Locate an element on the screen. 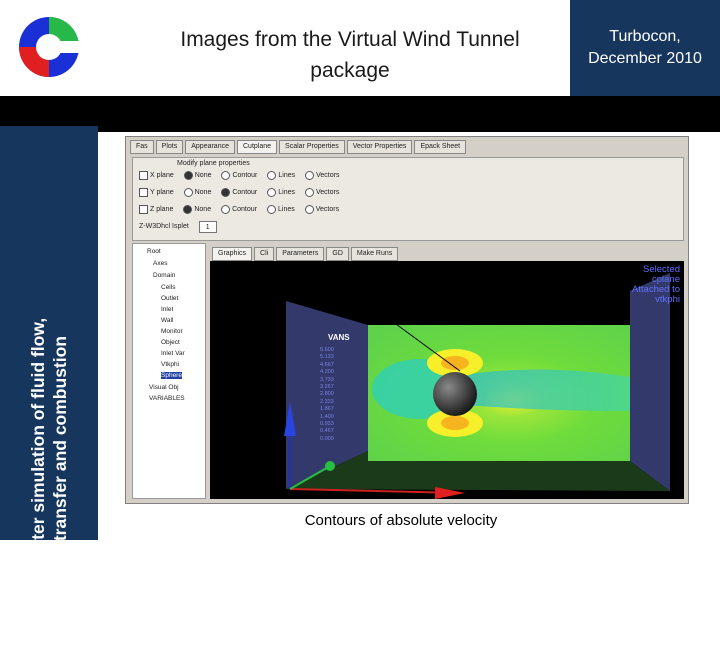  tree-item: Inlet Var is located at coordinates (173, 353).